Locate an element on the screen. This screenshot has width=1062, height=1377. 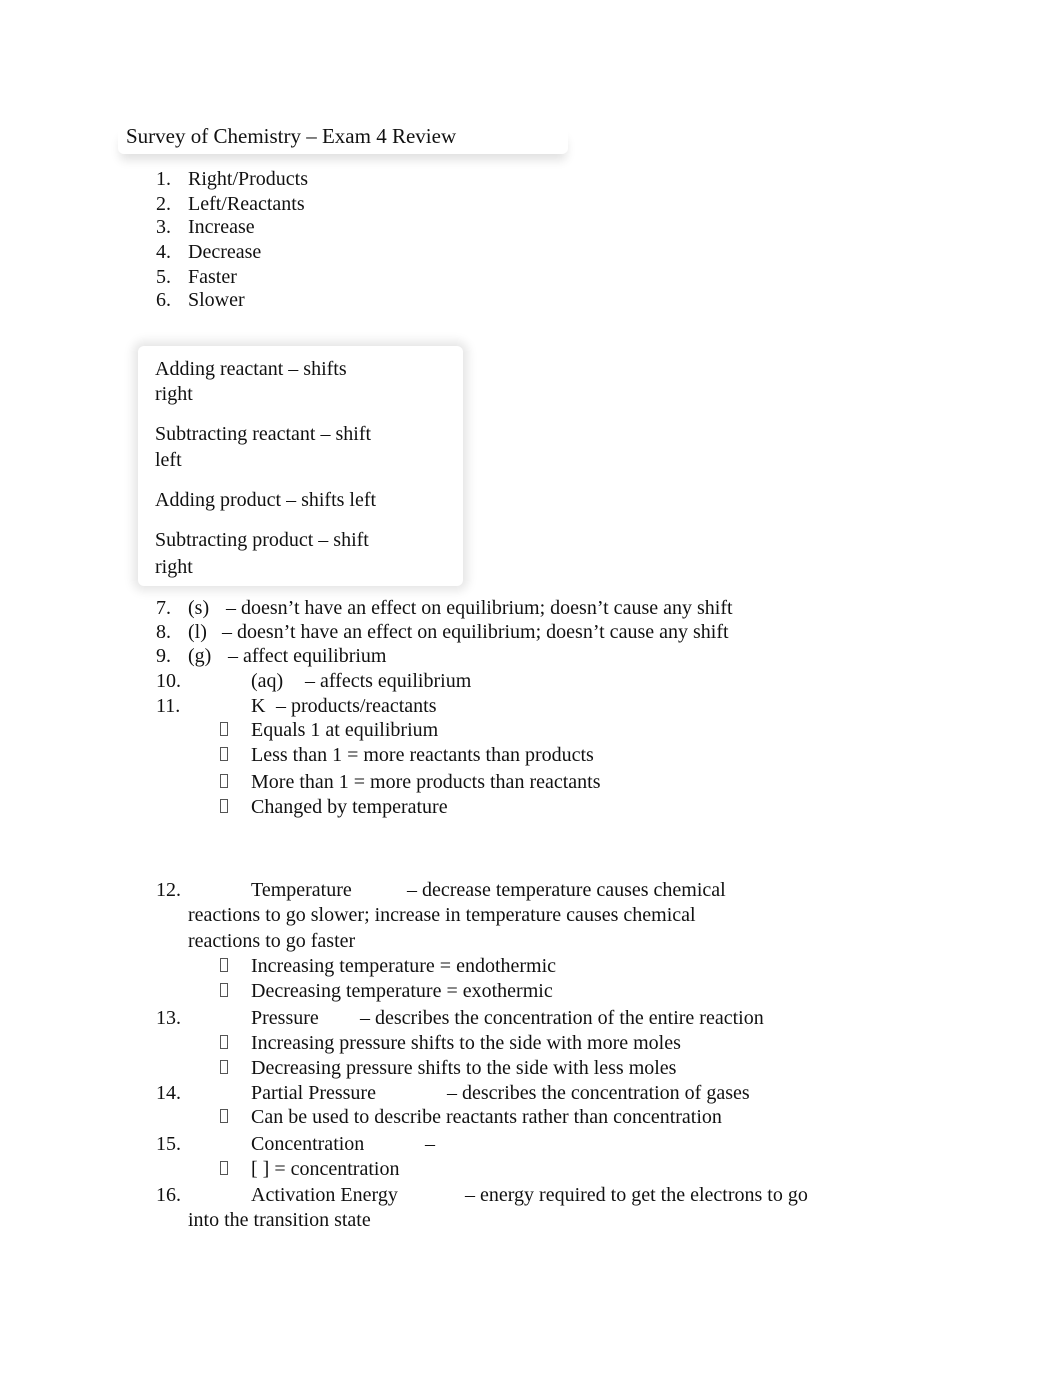
item-term: K is located at coordinates (258, 706).